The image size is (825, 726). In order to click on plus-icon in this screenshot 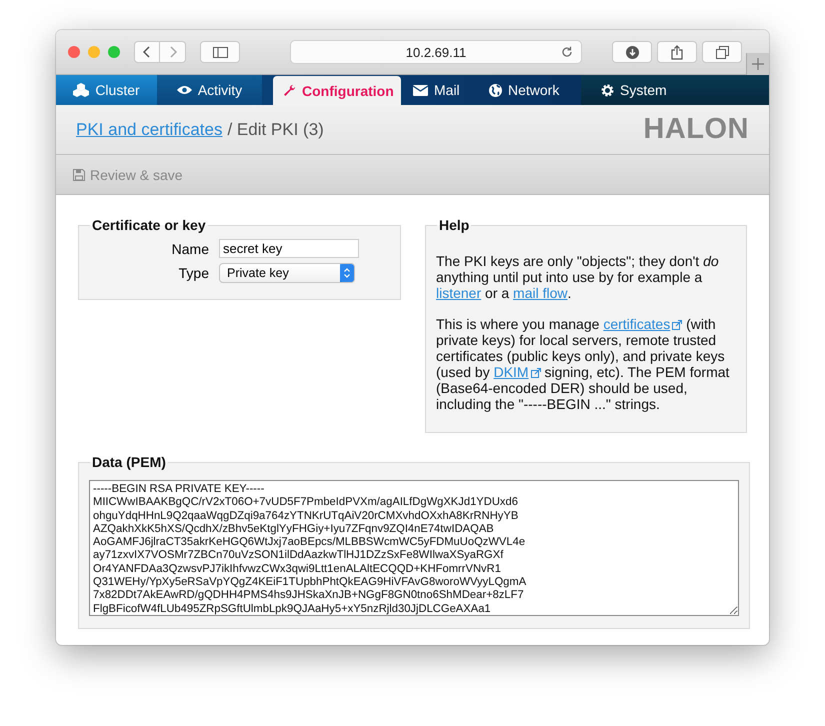, I will do `click(758, 64)`.